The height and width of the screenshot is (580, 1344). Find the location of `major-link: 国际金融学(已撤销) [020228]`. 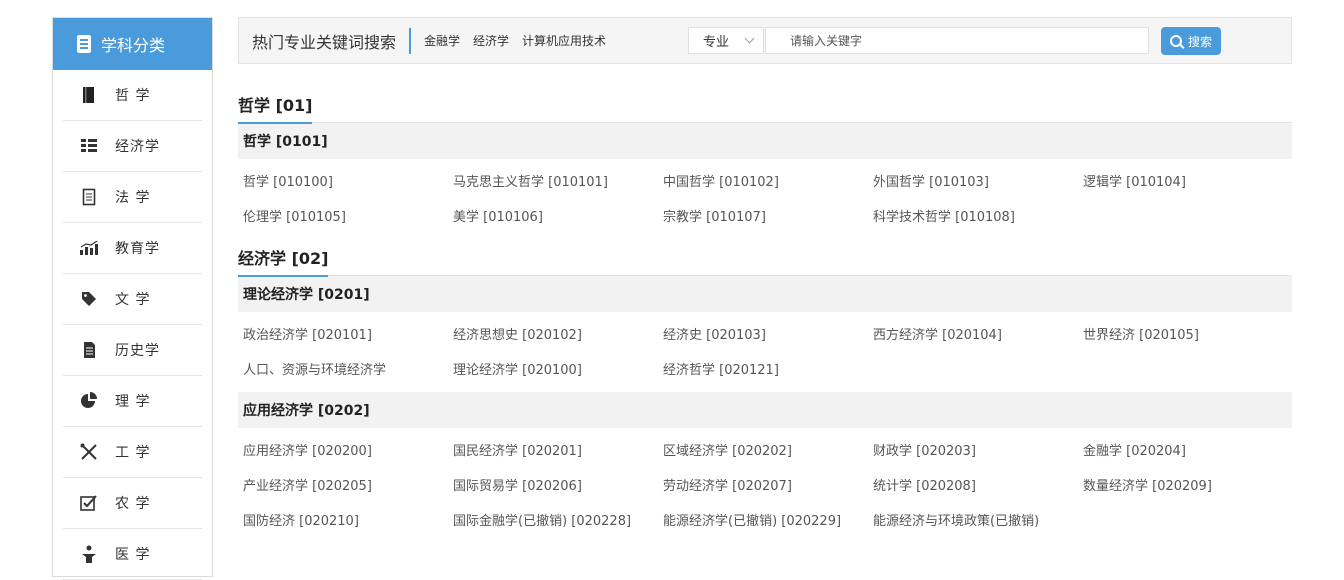

major-link: 国际金融学(已撤销) [020228] is located at coordinates (558, 519).